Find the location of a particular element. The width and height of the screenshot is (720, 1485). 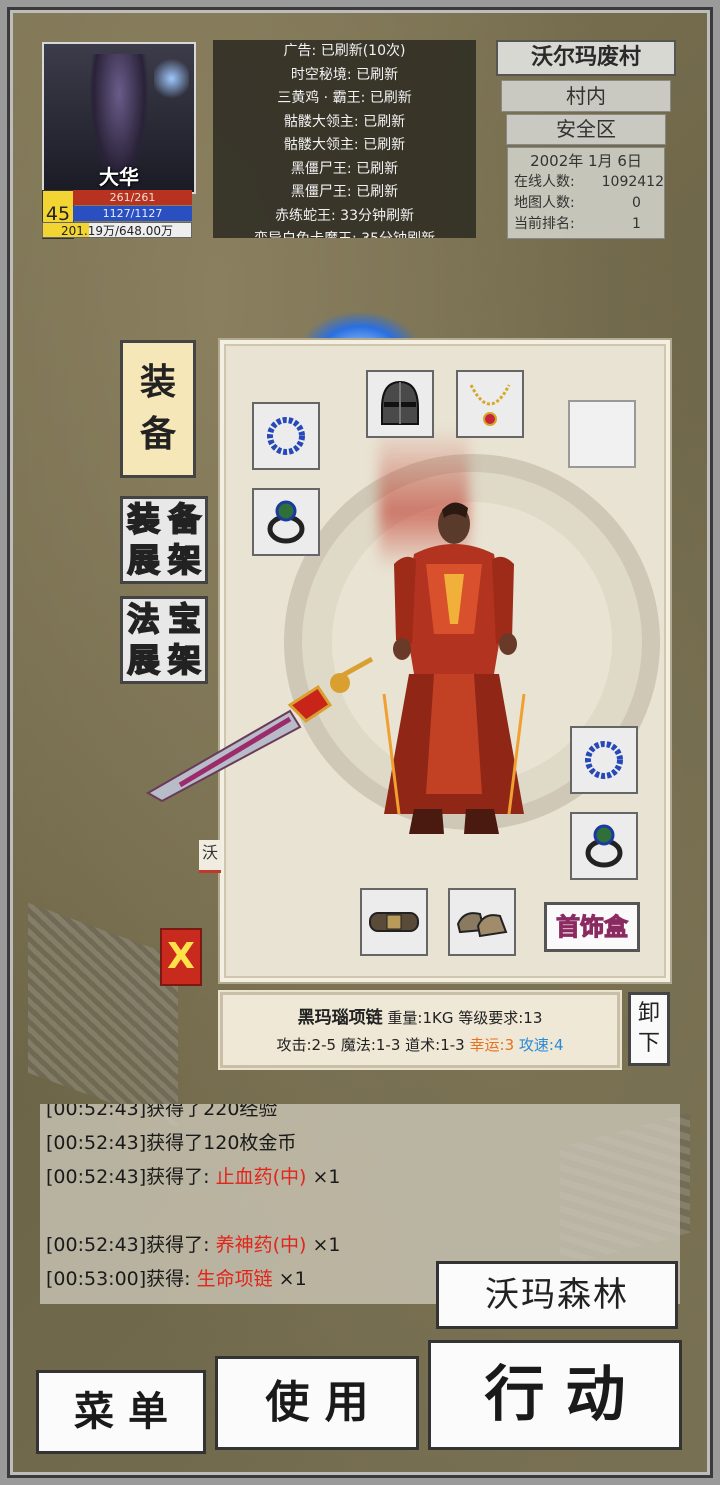

exp-bar: 201.19万/648.00万 is located at coordinates (117, 230).